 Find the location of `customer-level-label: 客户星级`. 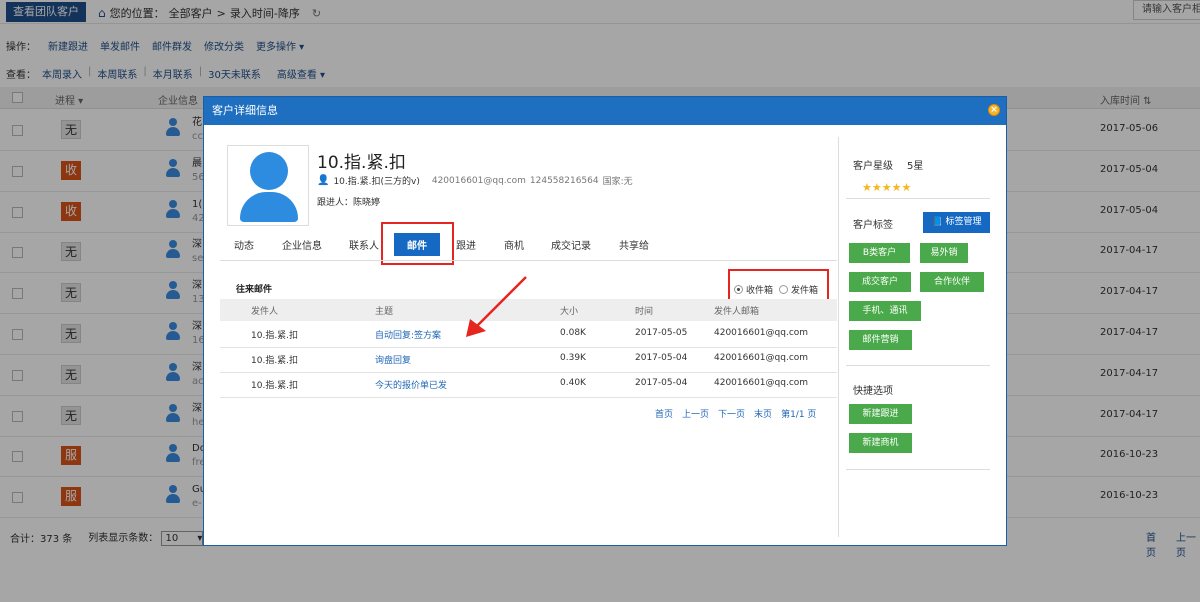

customer-level-label: 客户星级 is located at coordinates (873, 166).